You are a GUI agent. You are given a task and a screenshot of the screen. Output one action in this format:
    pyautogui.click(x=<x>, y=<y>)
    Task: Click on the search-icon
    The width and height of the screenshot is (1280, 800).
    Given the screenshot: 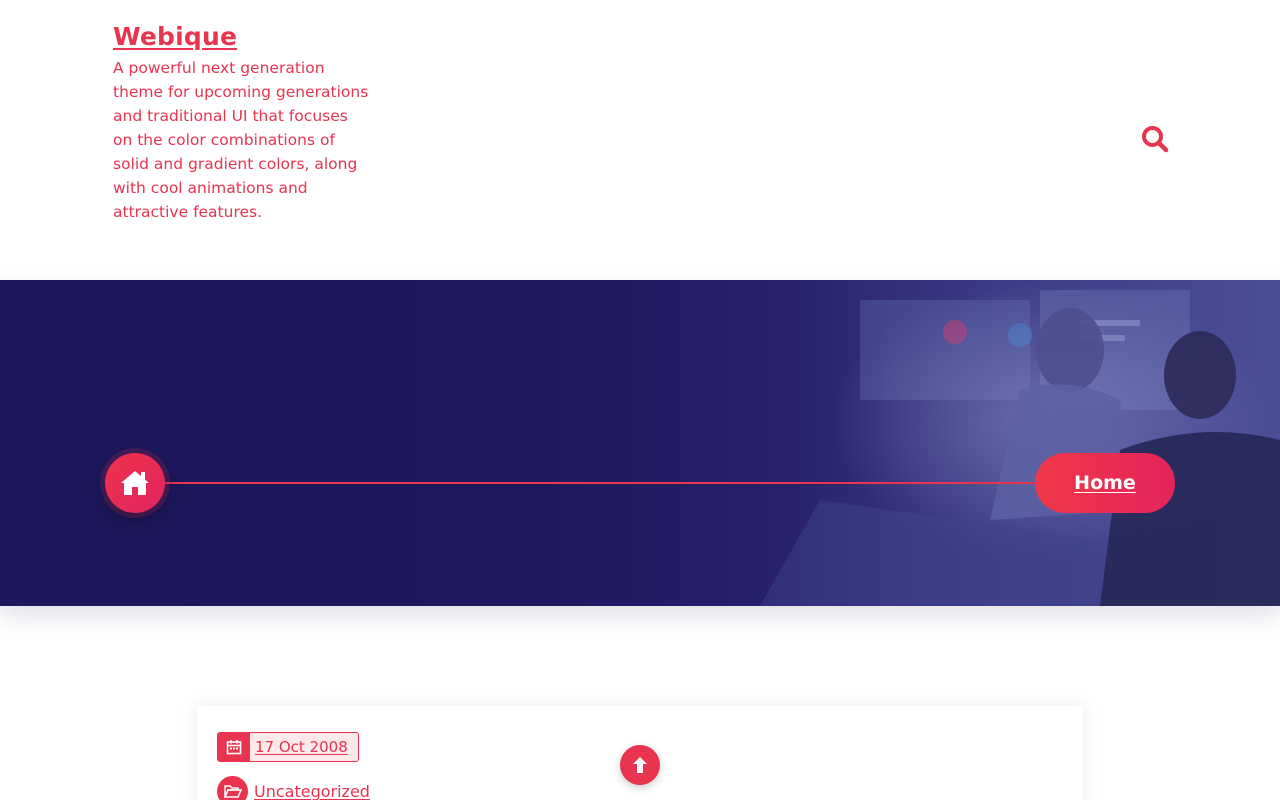 What is the action you would take?
    pyautogui.click(x=1155, y=139)
    